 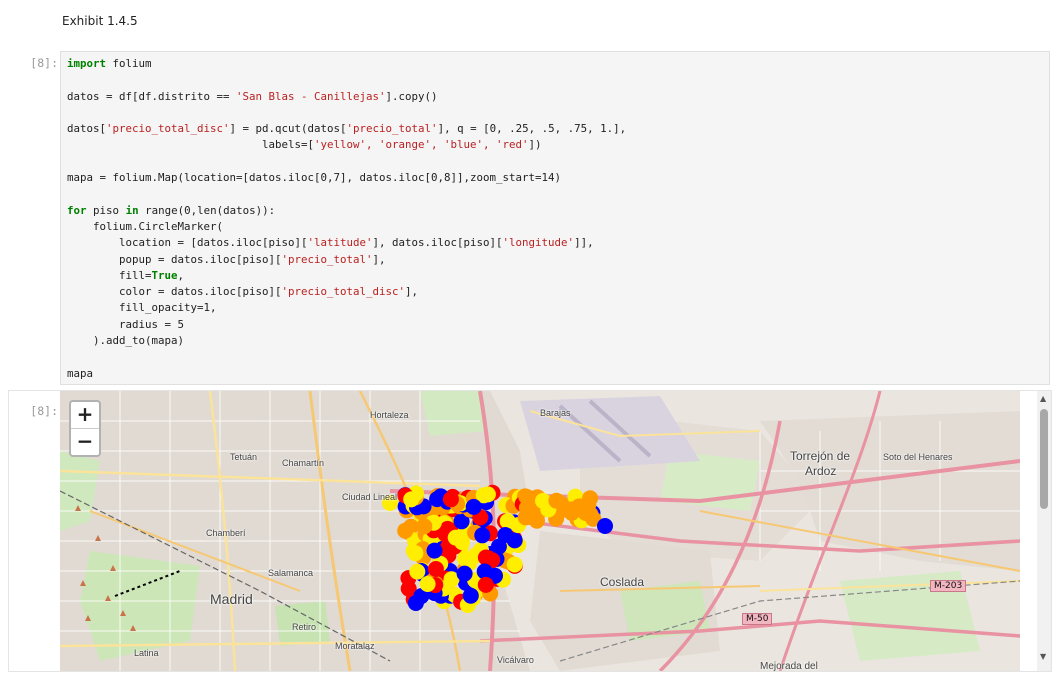 I want to click on input-prompt: [8]:, so click(x=44, y=63).